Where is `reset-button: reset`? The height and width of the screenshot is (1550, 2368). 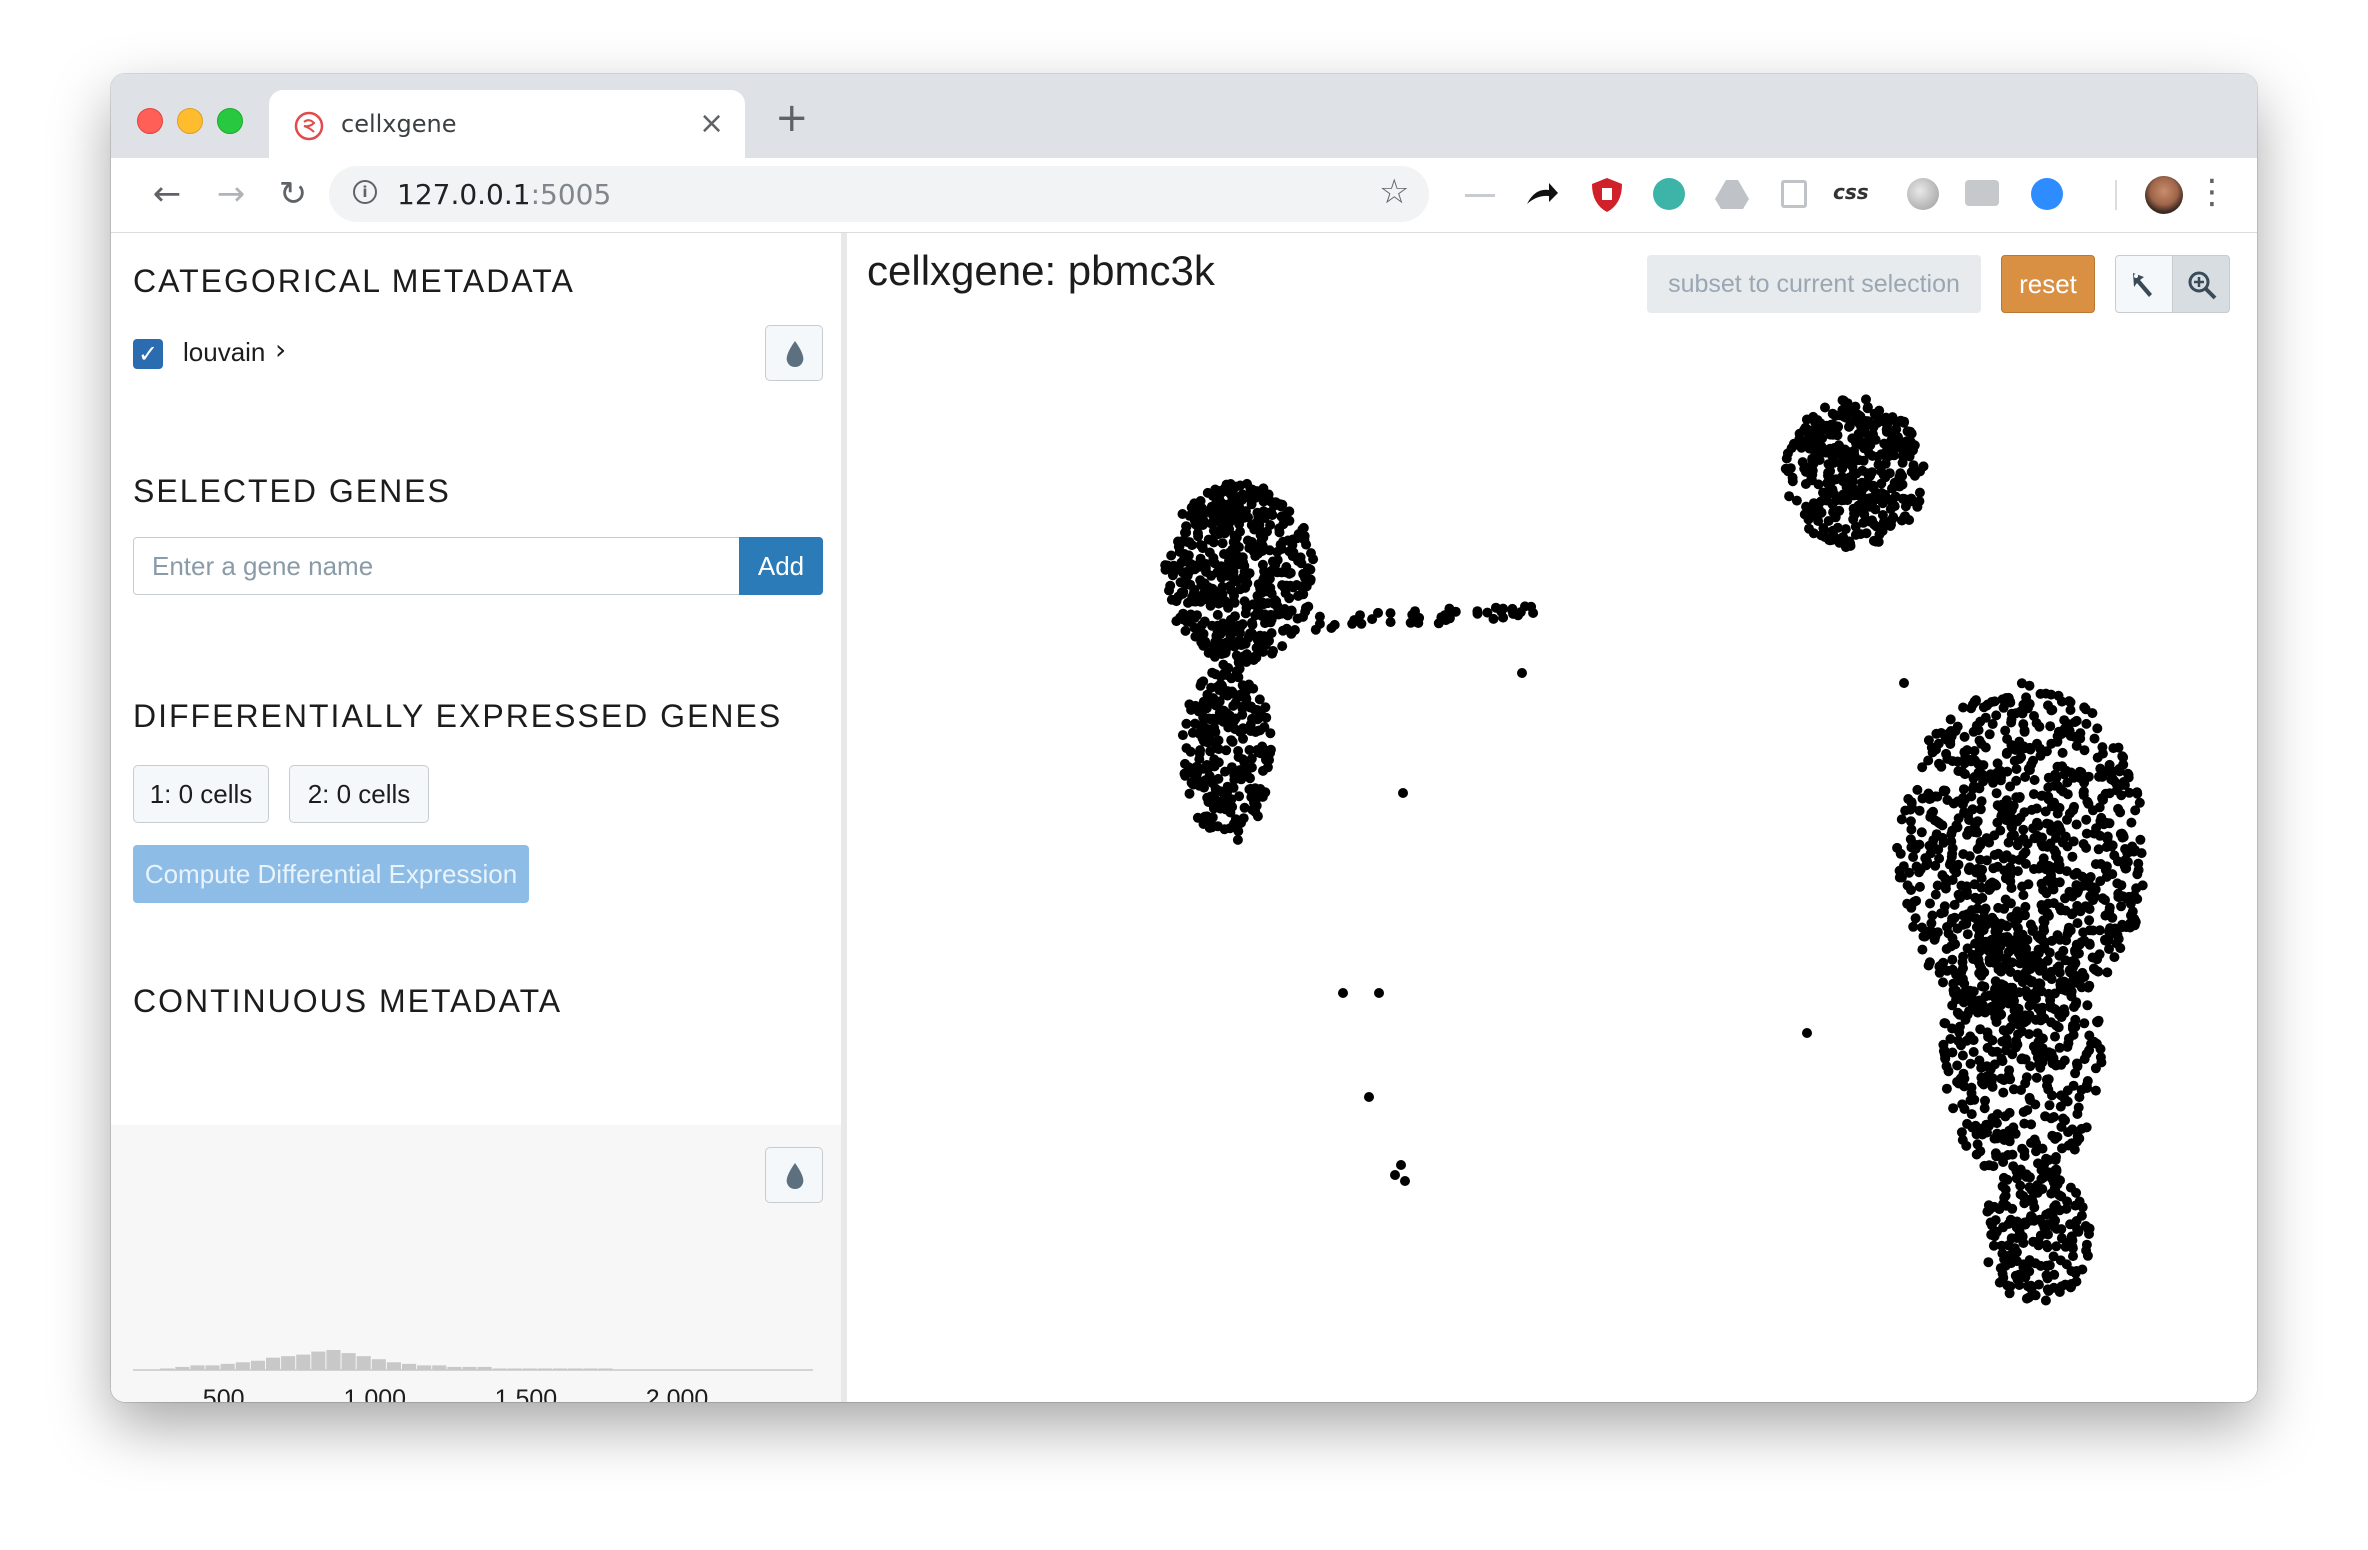 reset-button: reset is located at coordinates (2048, 284).